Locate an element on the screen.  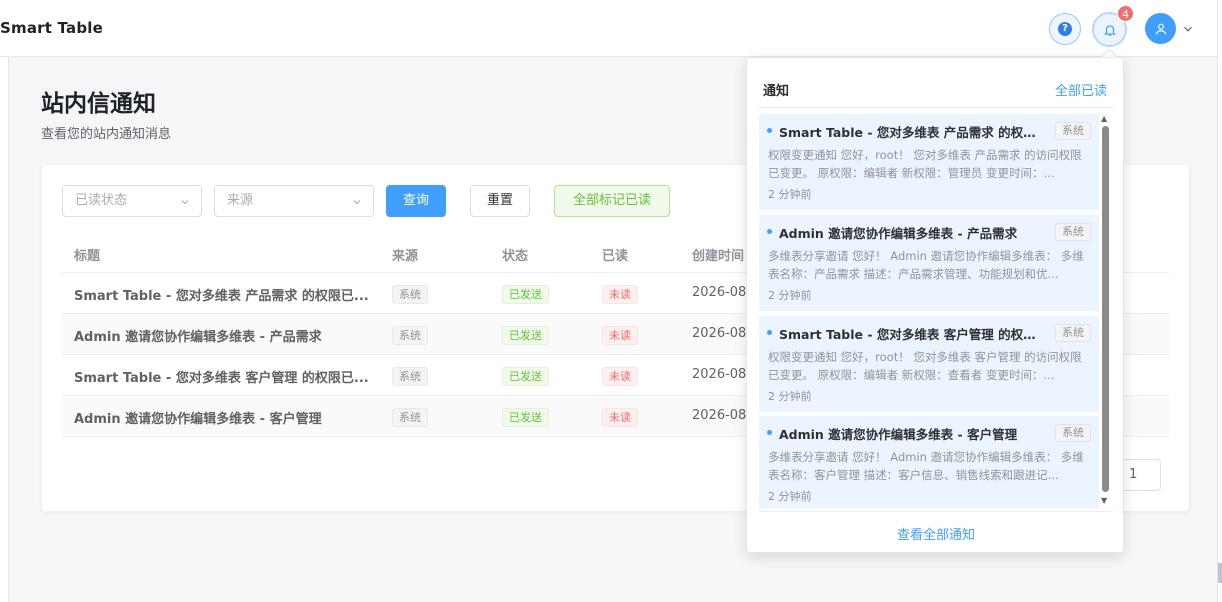
page-scrollbar-thumb is located at coordinates (1220, 573).